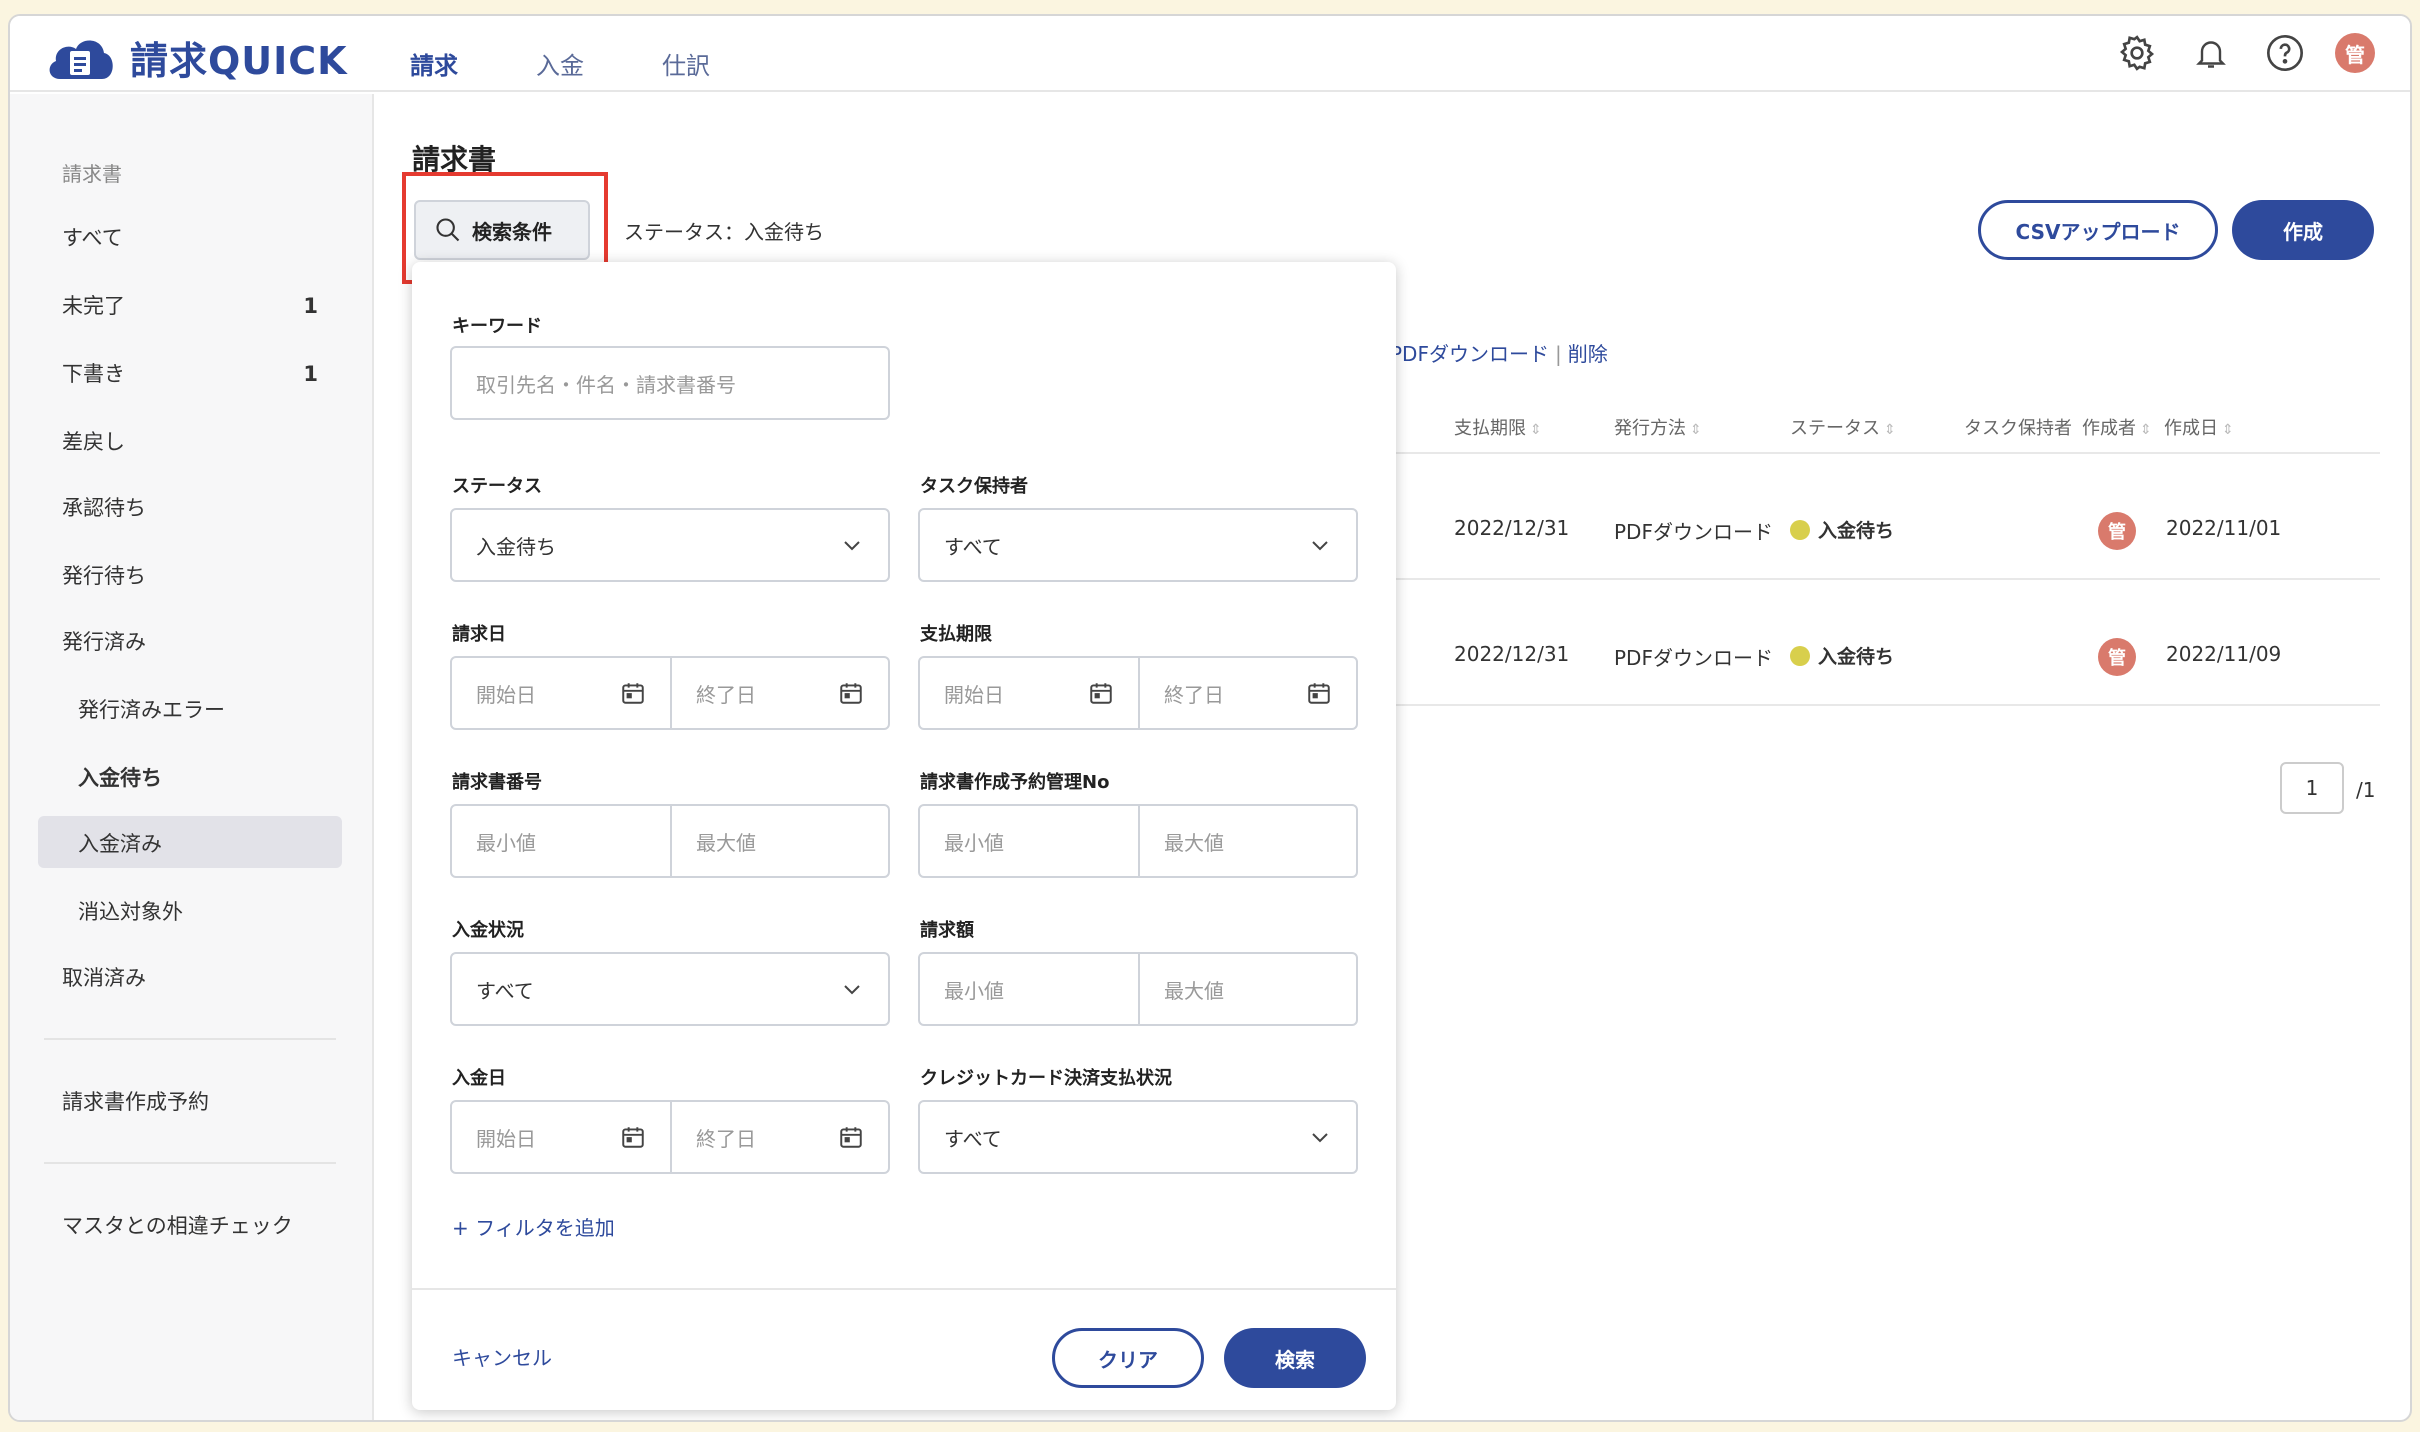  What do you see at coordinates (725, 63) in the screenshot?
I see `nav-journal: 仕訳` at bounding box center [725, 63].